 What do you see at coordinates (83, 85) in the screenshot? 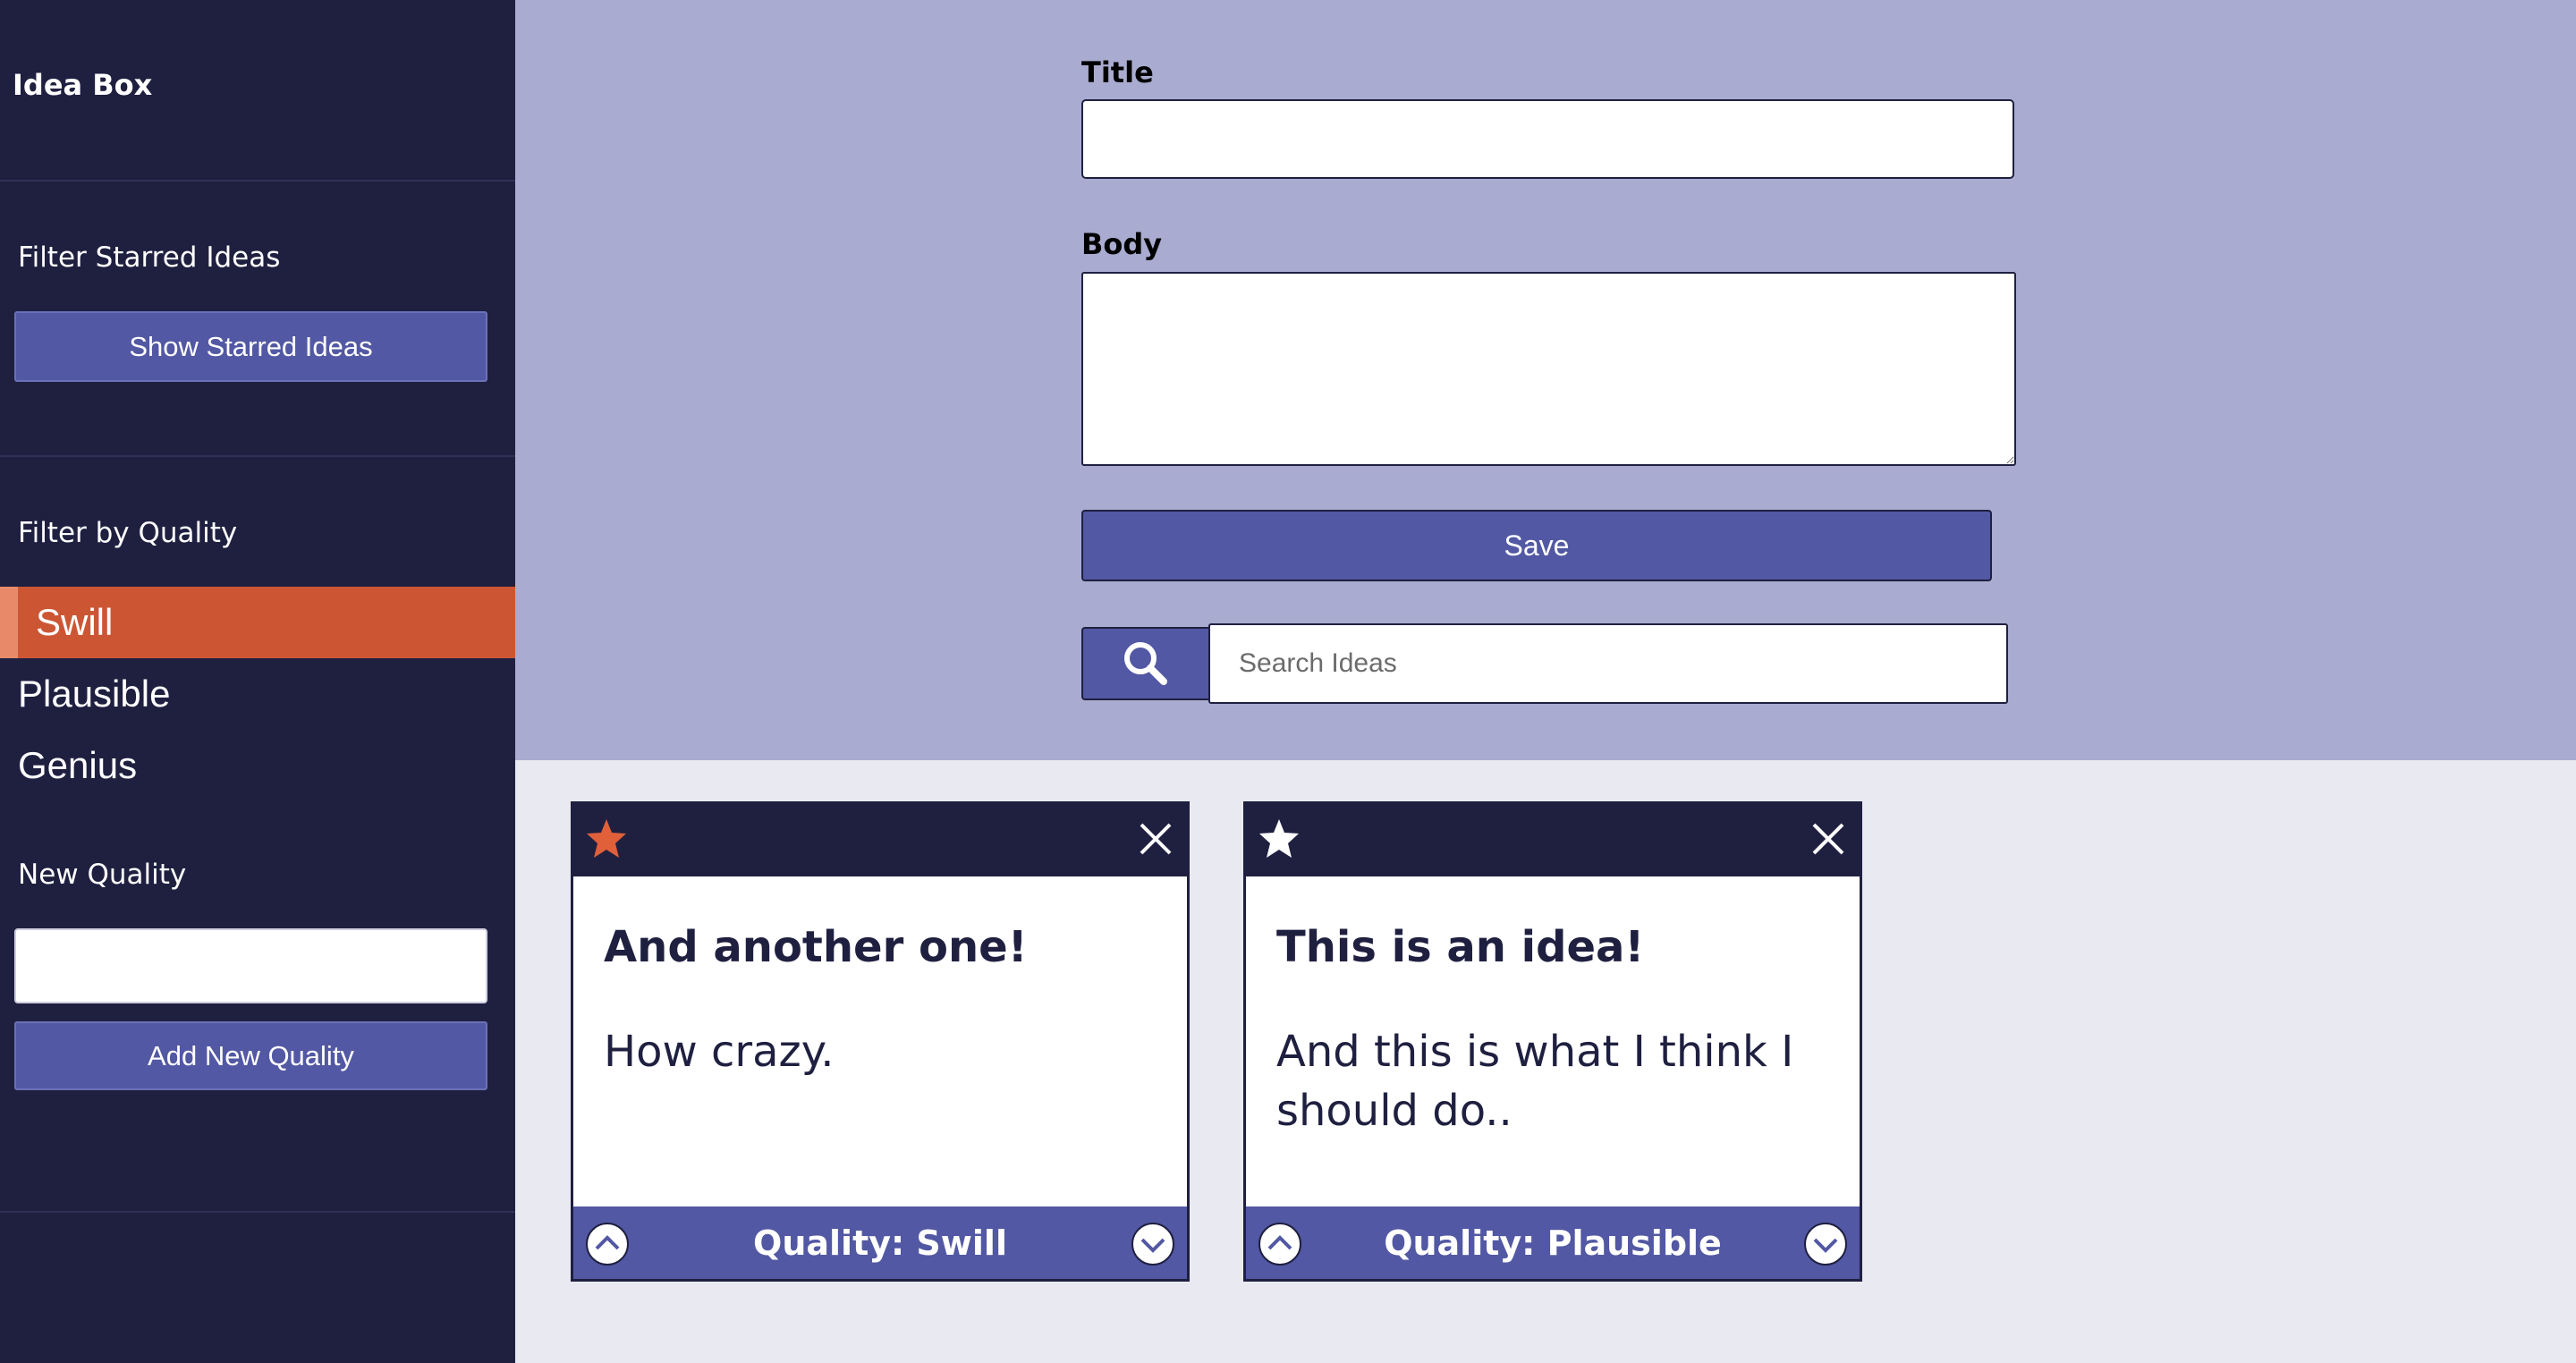
I see `app-title: Idea Box` at bounding box center [83, 85].